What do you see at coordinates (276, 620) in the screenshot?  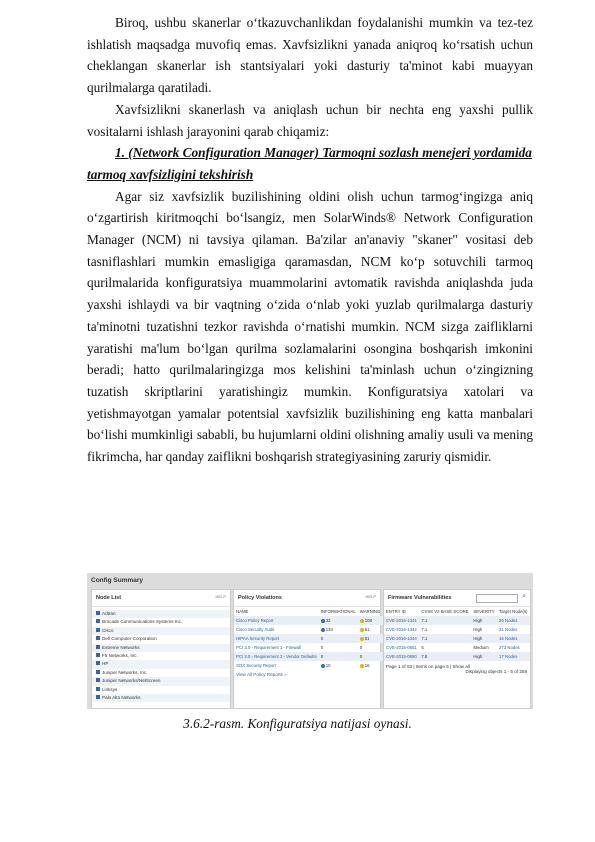 I see `table-cell: Cisco Policy Report` at bounding box center [276, 620].